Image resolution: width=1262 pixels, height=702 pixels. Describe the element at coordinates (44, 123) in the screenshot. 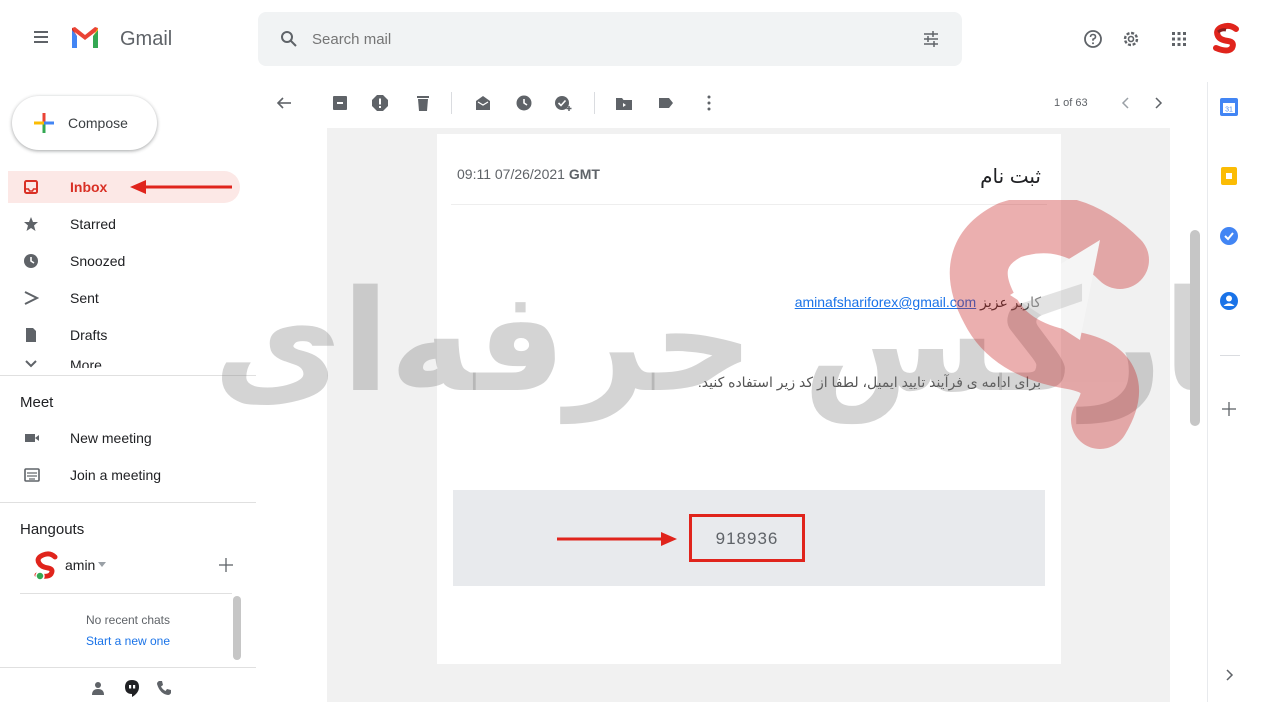

I see `plus-icon` at that location.